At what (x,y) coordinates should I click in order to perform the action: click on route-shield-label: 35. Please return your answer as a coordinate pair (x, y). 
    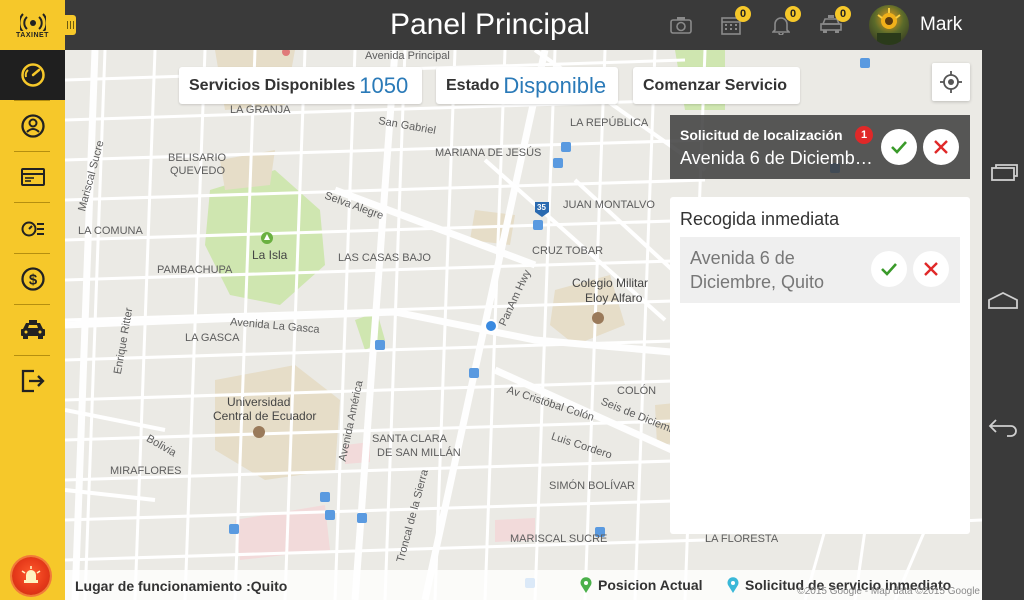
    Looking at the image, I should click on (541, 207).